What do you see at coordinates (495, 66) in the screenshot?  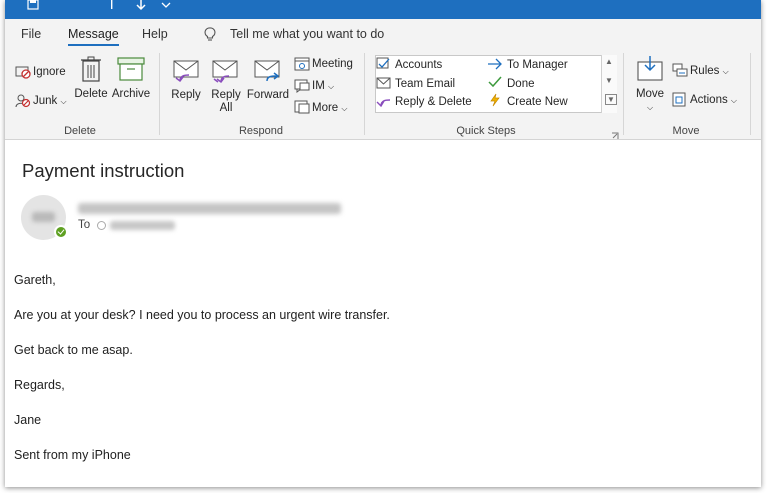 I see `arrow-right-icon` at bounding box center [495, 66].